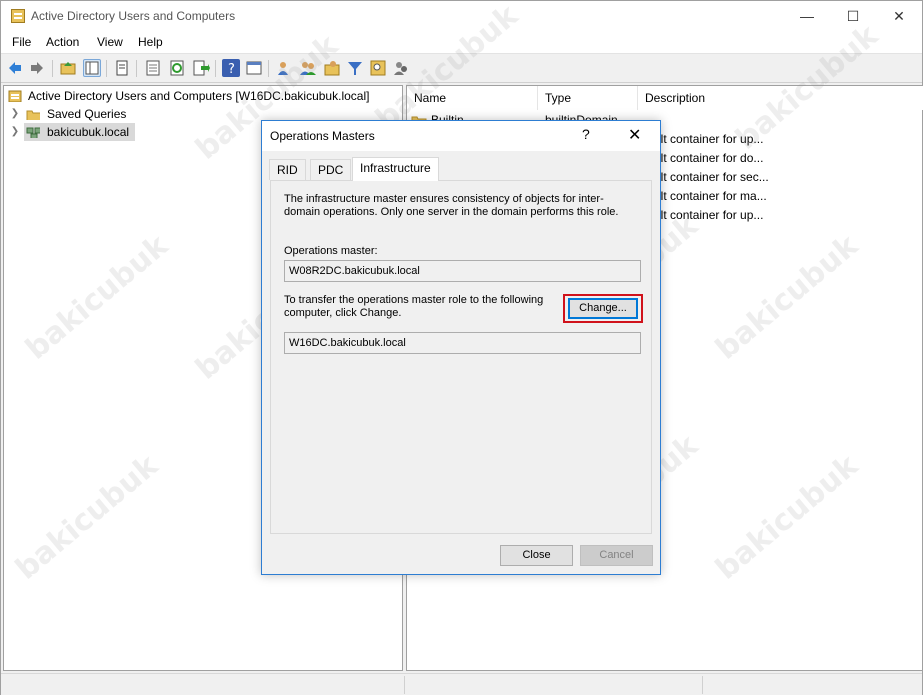  I want to click on status-bar, so click(461, 684).